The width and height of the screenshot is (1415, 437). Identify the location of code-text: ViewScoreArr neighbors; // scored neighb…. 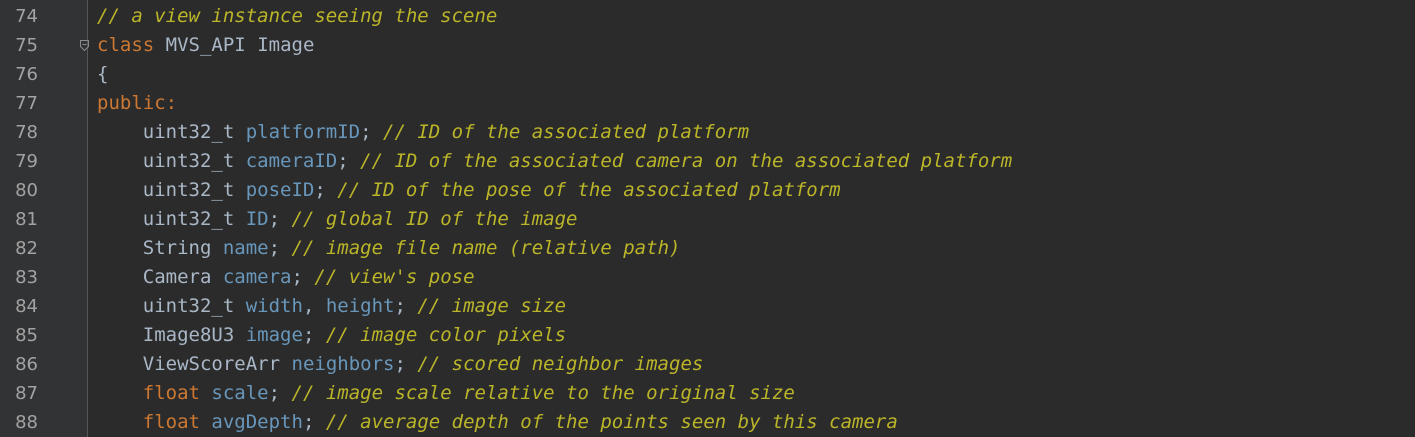
(400, 364).